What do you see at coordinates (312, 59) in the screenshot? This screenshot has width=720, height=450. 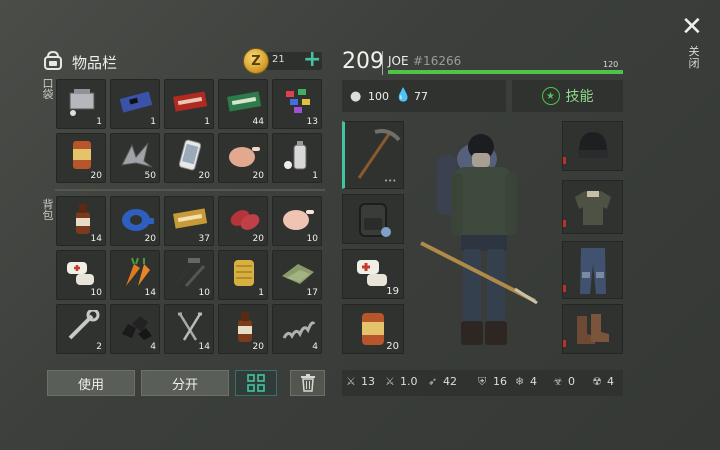 I see `add-coins-button: +` at bounding box center [312, 59].